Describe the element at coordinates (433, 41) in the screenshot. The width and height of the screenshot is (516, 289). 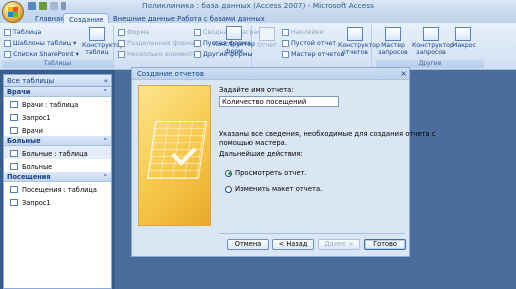
I see `query-constructor-button: Конструктор запросов` at that location.